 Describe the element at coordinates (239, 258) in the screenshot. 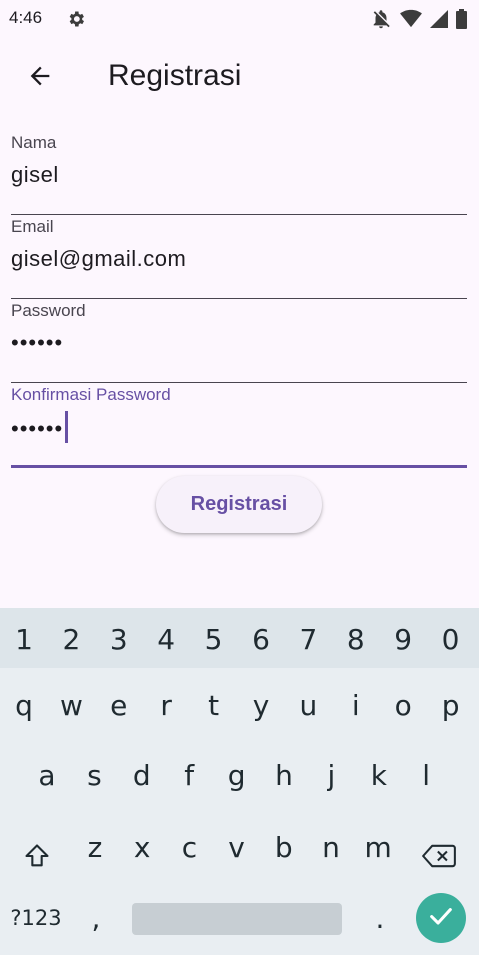

I see `email-field: Email gisel@gmail.com` at that location.